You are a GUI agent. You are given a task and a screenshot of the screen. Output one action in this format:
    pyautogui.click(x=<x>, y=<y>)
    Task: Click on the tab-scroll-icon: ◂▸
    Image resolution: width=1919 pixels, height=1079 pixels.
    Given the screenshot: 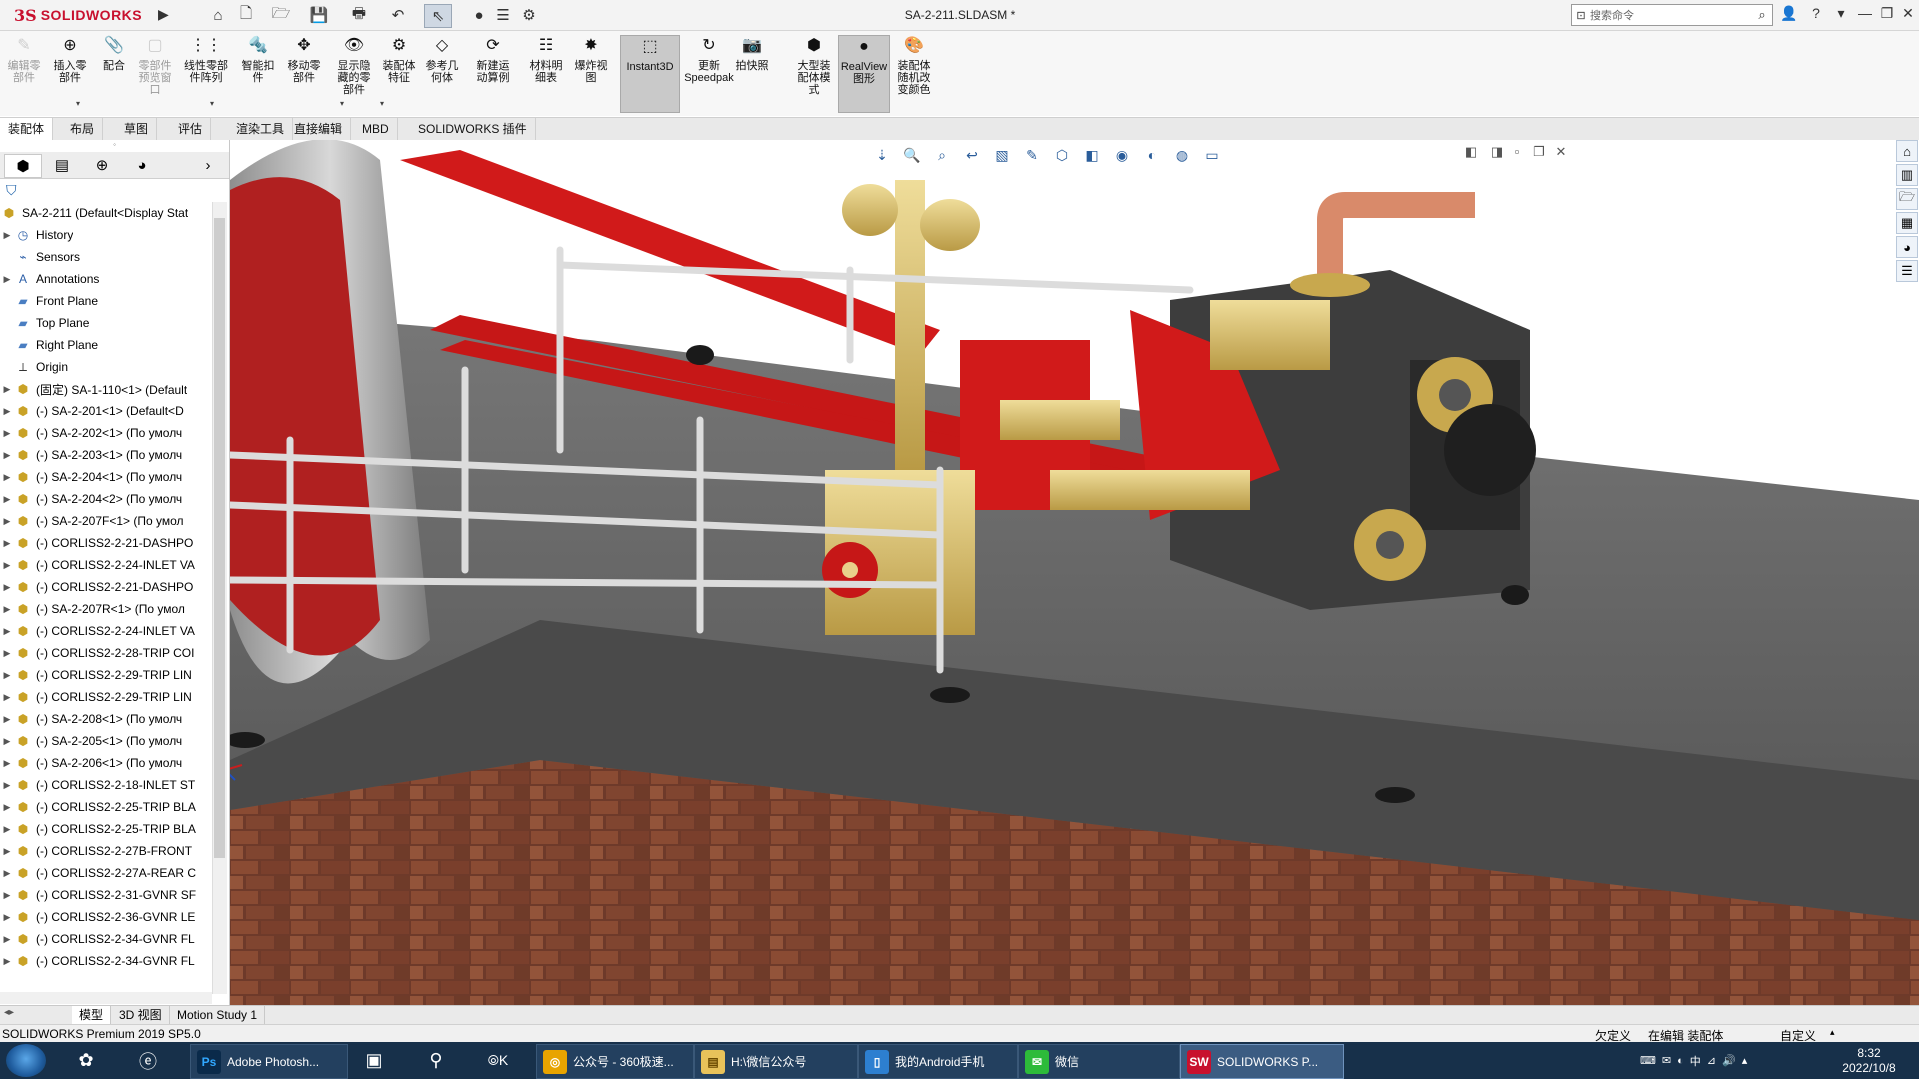 What is the action you would take?
    pyautogui.click(x=9, y=1012)
    